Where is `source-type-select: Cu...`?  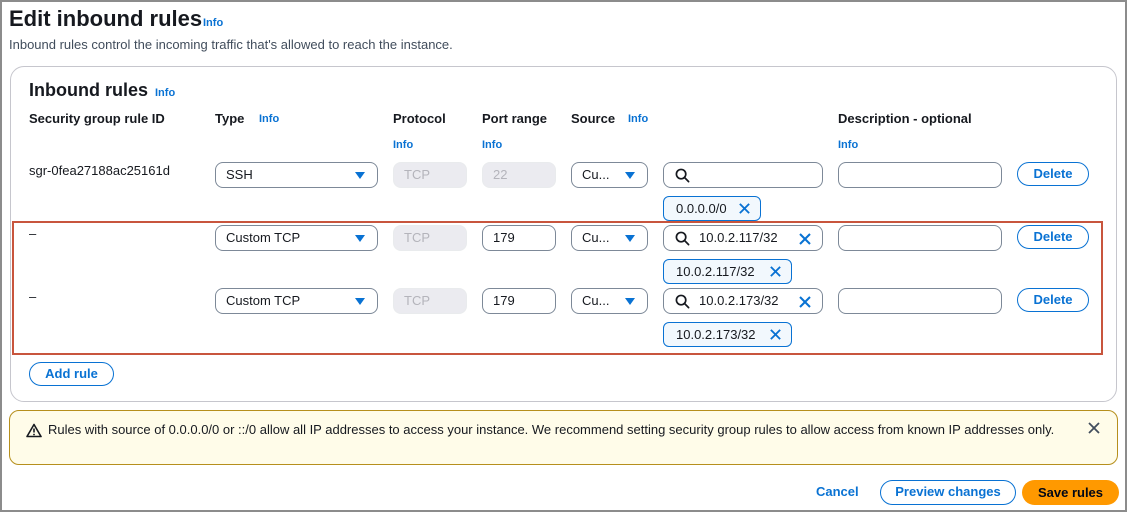
source-type-select: Cu... is located at coordinates (609, 175).